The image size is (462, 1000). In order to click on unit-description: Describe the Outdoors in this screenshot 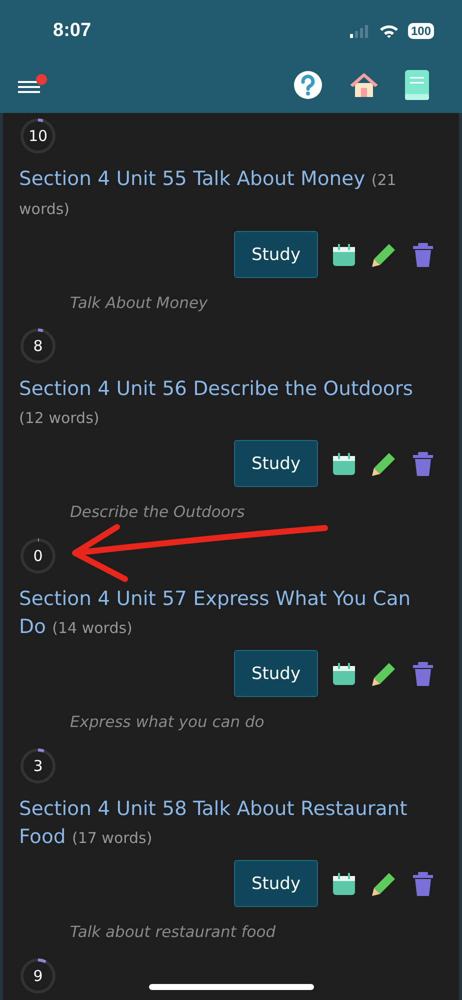, I will do `click(158, 512)`.